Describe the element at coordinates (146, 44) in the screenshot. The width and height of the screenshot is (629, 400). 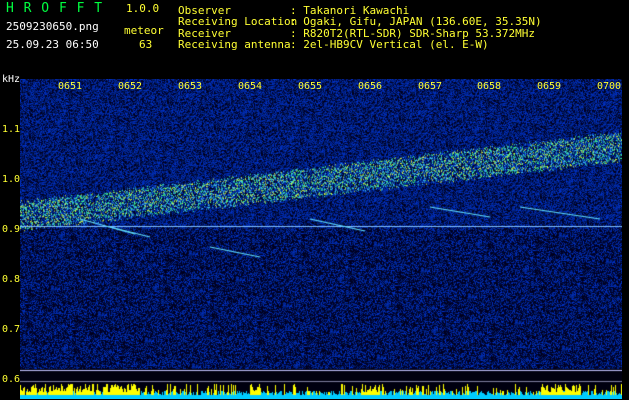
I see `meteor-count: 63` at that location.